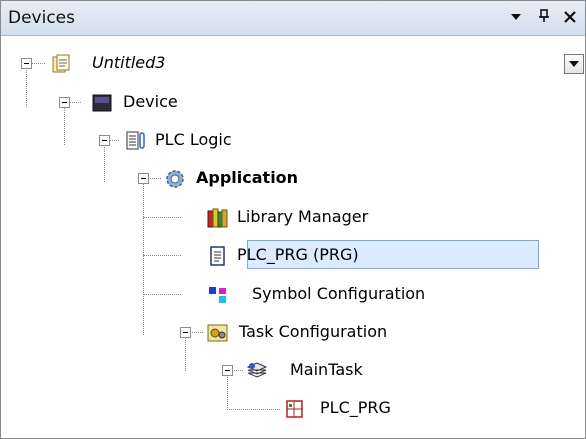 This screenshot has height=439, width=586. What do you see at coordinates (516, 18) in the screenshot?
I see `menu-arrow-icon` at bounding box center [516, 18].